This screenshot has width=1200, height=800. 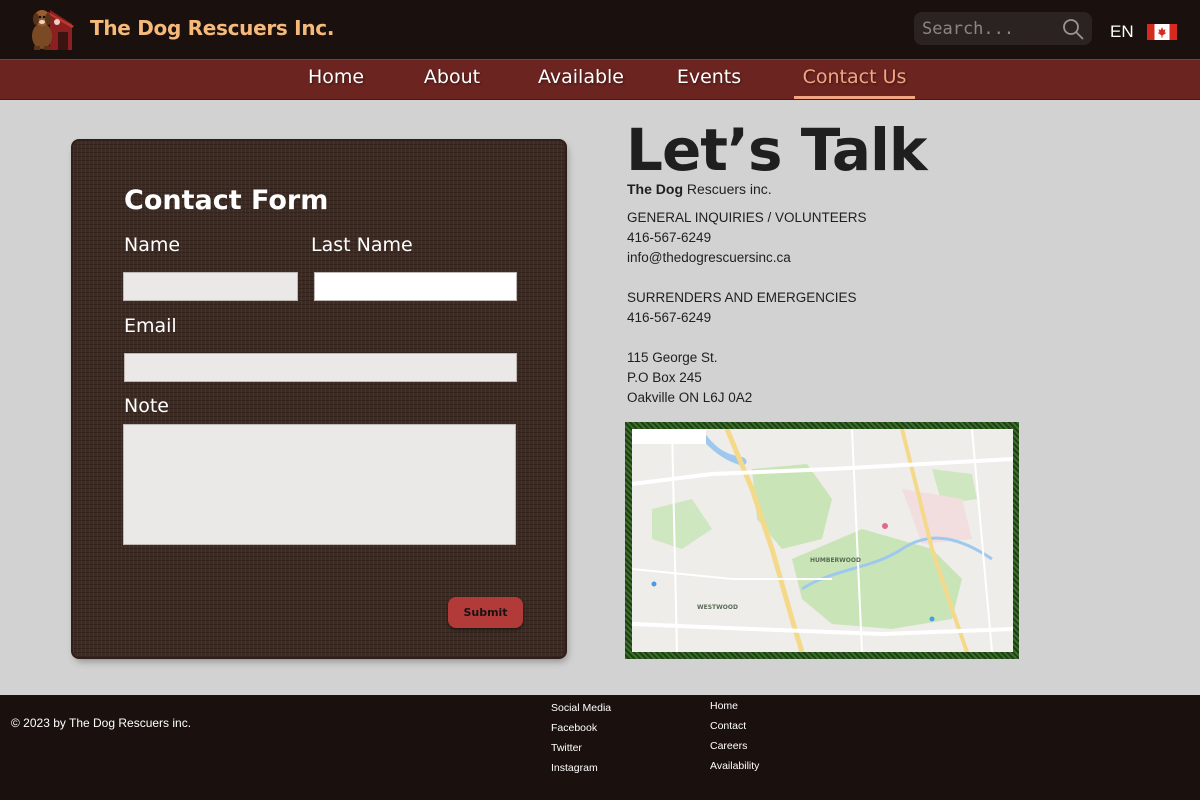 What do you see at coordinates (212, 28) in the screenshot?
I see `brand-name: The Dog Rescuers Inc.` at bounding box center [212, 28].